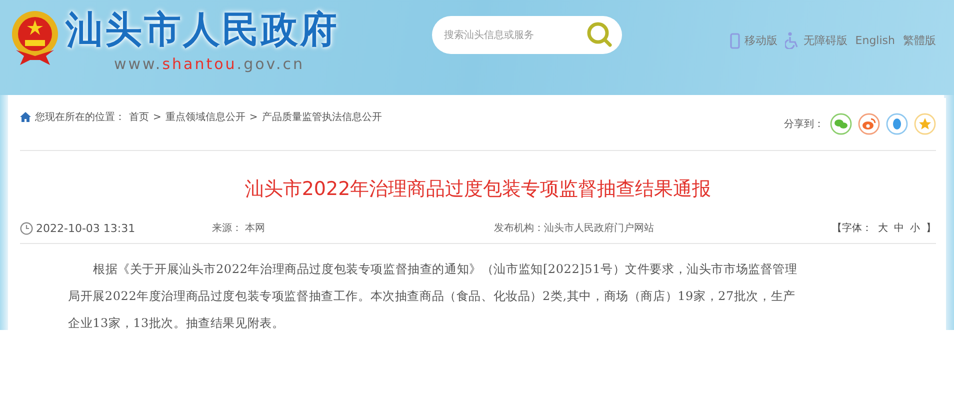  What do you see at coordinates (804, 124) in the screenshot?
I see `share-label: 分享到：` at bounding box center [804, 124].